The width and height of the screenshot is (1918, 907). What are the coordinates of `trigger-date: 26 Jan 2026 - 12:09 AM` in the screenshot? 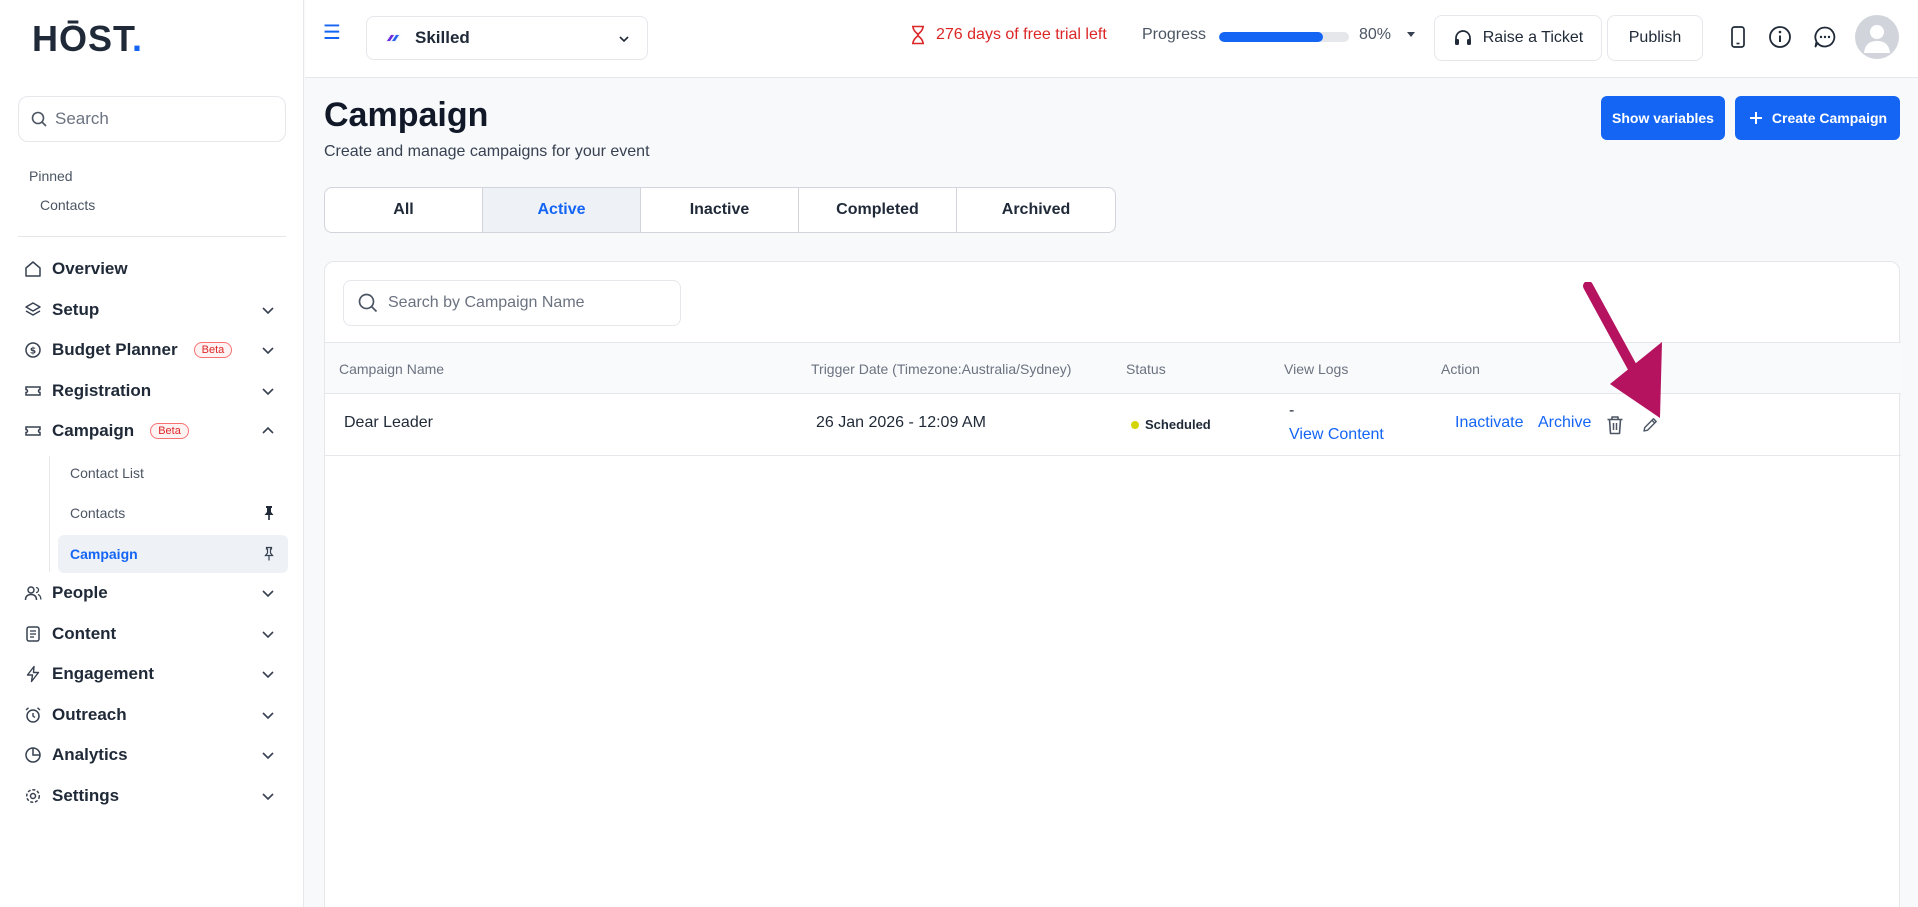 It's located at (901, 422).